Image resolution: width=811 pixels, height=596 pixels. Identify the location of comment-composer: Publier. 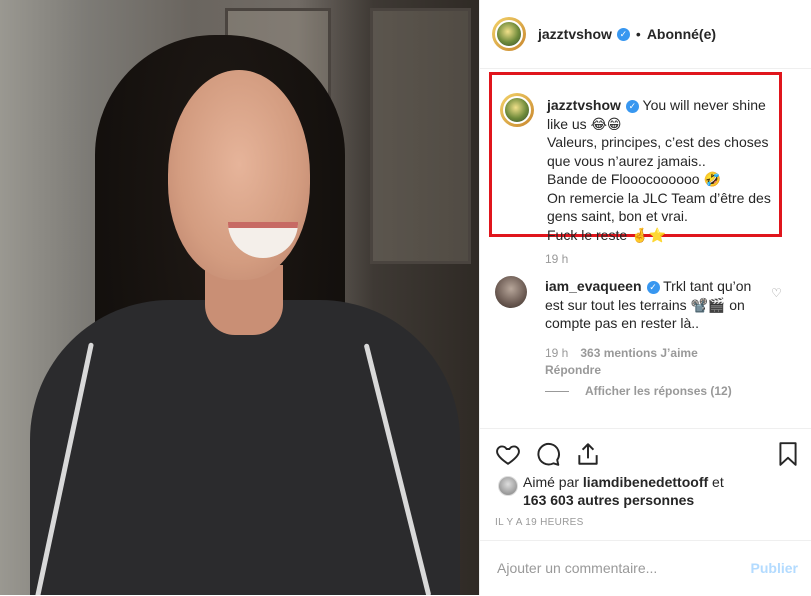
(645, 568).